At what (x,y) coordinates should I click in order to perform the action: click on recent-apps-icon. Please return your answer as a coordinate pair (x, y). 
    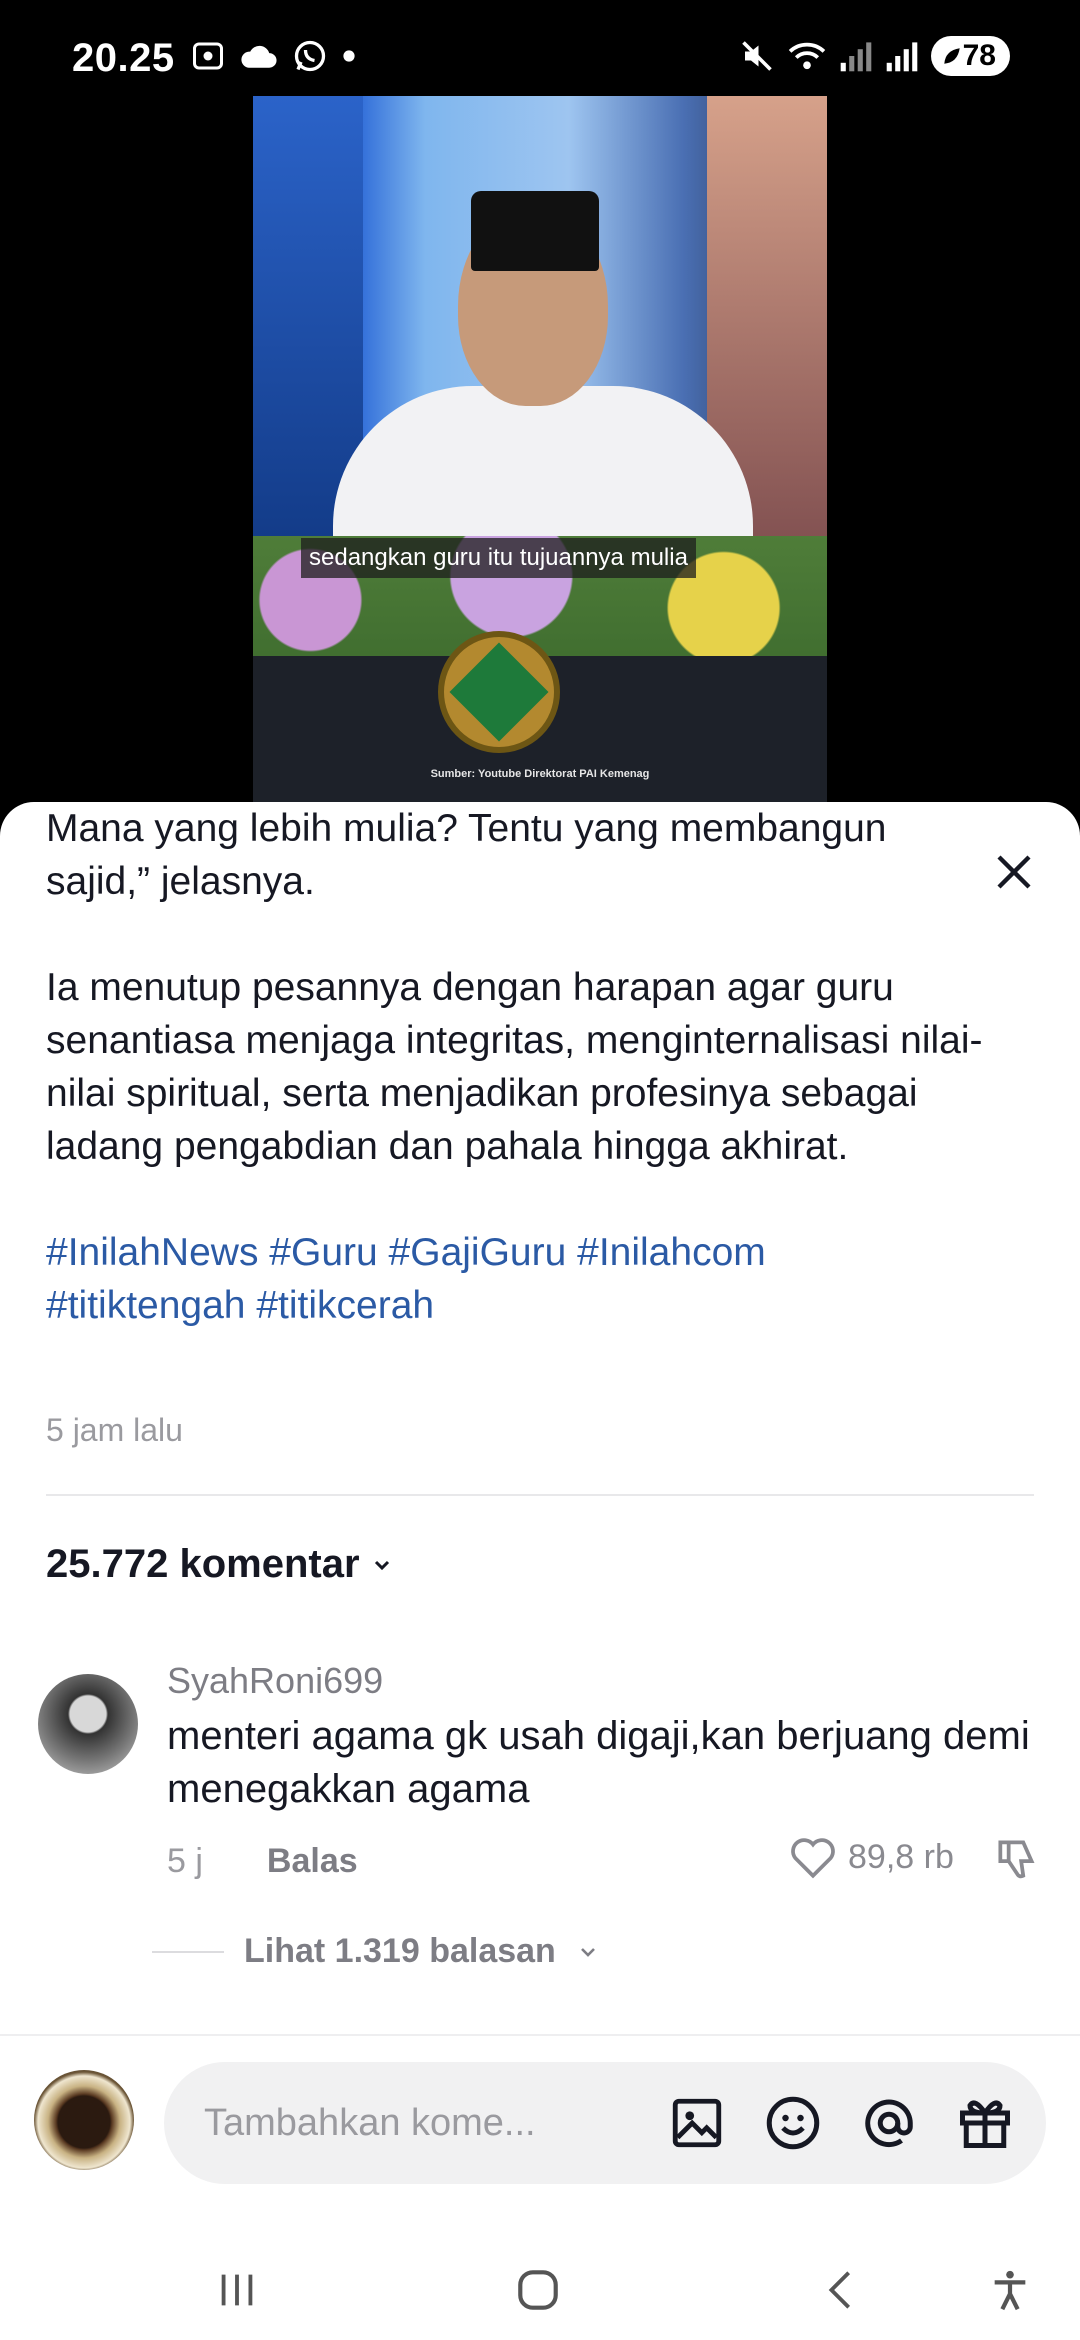
    Looking at the image, I should click on (237, 2290).